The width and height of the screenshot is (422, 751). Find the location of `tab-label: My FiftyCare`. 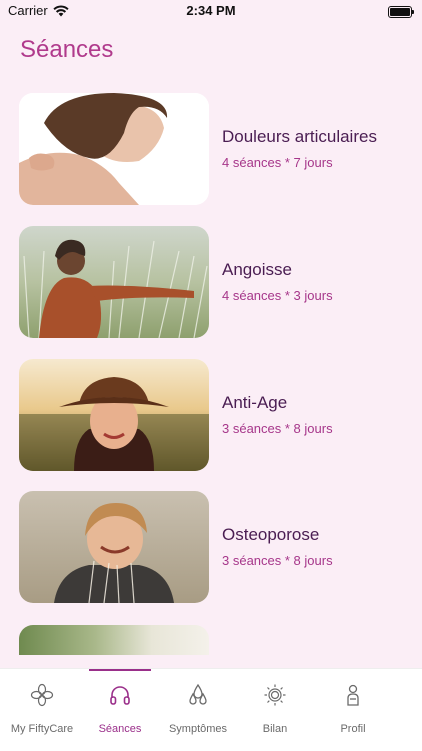

tab-label: My FiftyCare is located at coordinates (42, 729).